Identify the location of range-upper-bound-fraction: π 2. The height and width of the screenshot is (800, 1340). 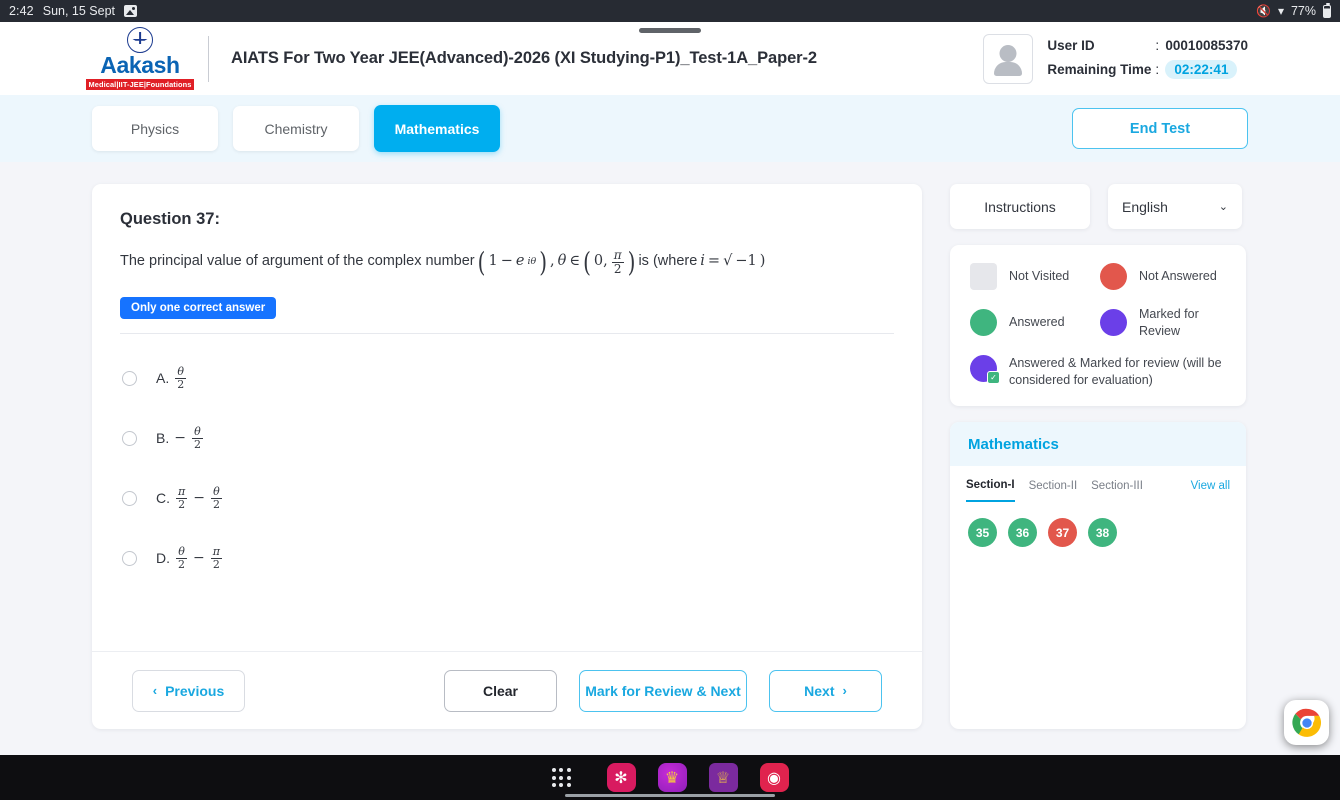
(617, 262).